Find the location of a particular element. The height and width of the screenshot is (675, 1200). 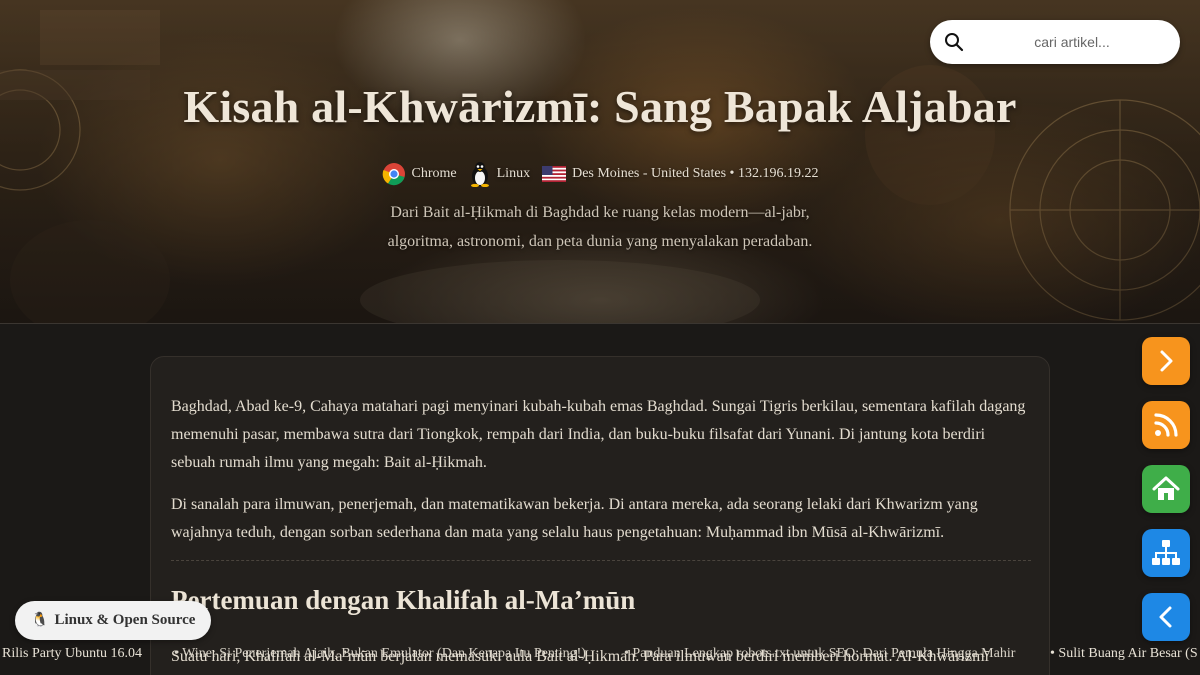

chrome-icon is located at coordinates (393, 174).